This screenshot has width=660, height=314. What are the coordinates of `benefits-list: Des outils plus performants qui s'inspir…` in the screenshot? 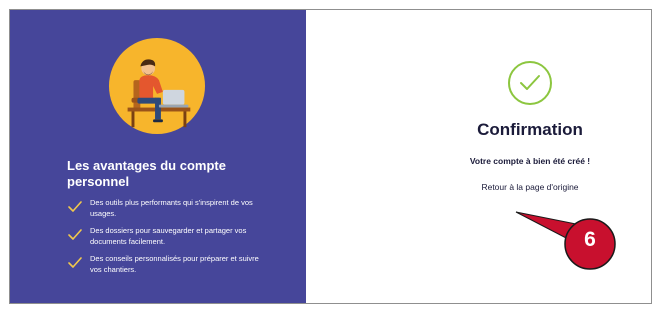 It's located at (167, 240).